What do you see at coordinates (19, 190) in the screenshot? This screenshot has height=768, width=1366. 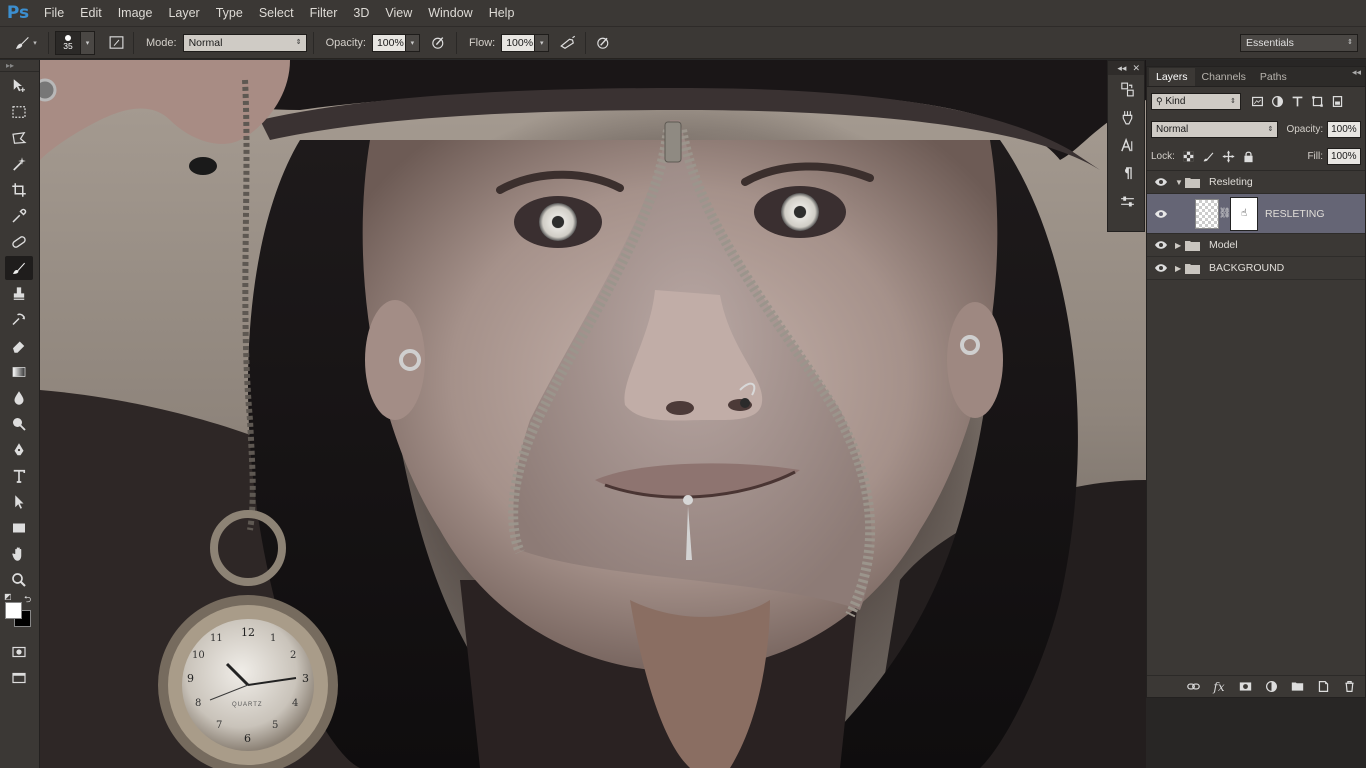 I see `crop-tool-icon` at bounding box center [19, 190].